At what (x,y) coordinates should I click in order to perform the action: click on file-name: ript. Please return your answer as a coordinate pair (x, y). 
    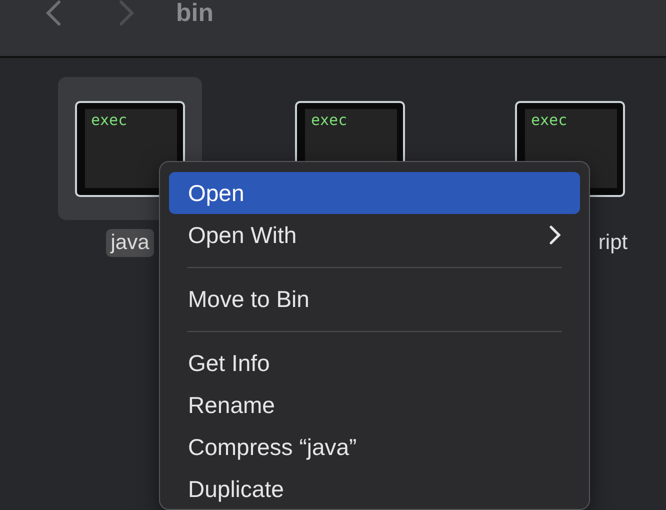
    Looking at the image, I should click on (613, 243).